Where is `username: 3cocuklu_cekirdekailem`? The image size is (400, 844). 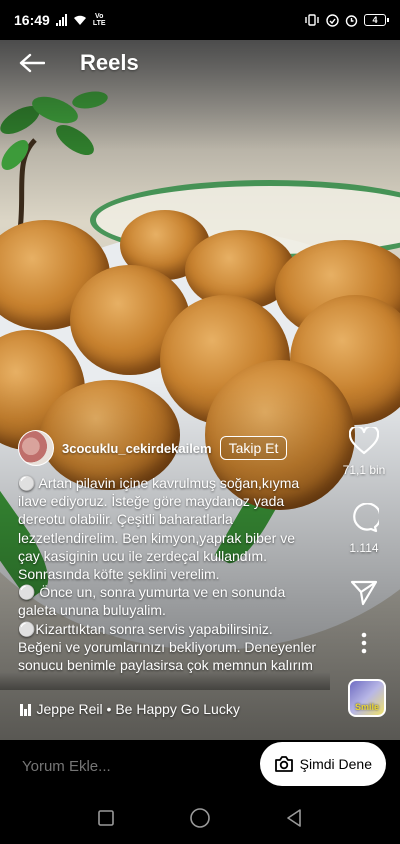 username: 3cocuklu_cekirdekailem is located at coordinates (137, 448).